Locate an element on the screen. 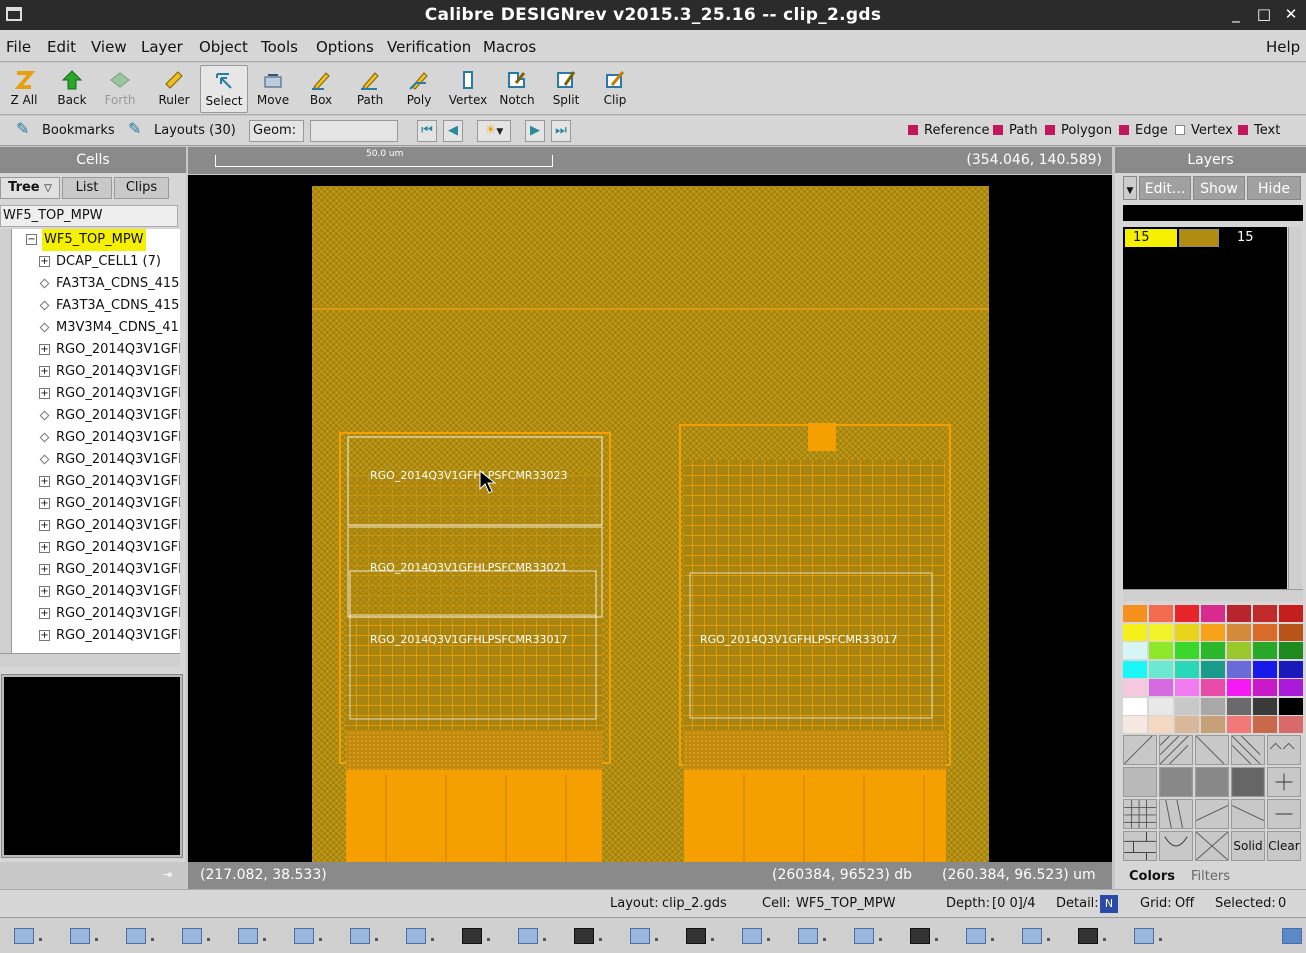 Image resolution: width=1306 pixels, height=953 pixels. tab-list: List is located at coordinates (87, 188).